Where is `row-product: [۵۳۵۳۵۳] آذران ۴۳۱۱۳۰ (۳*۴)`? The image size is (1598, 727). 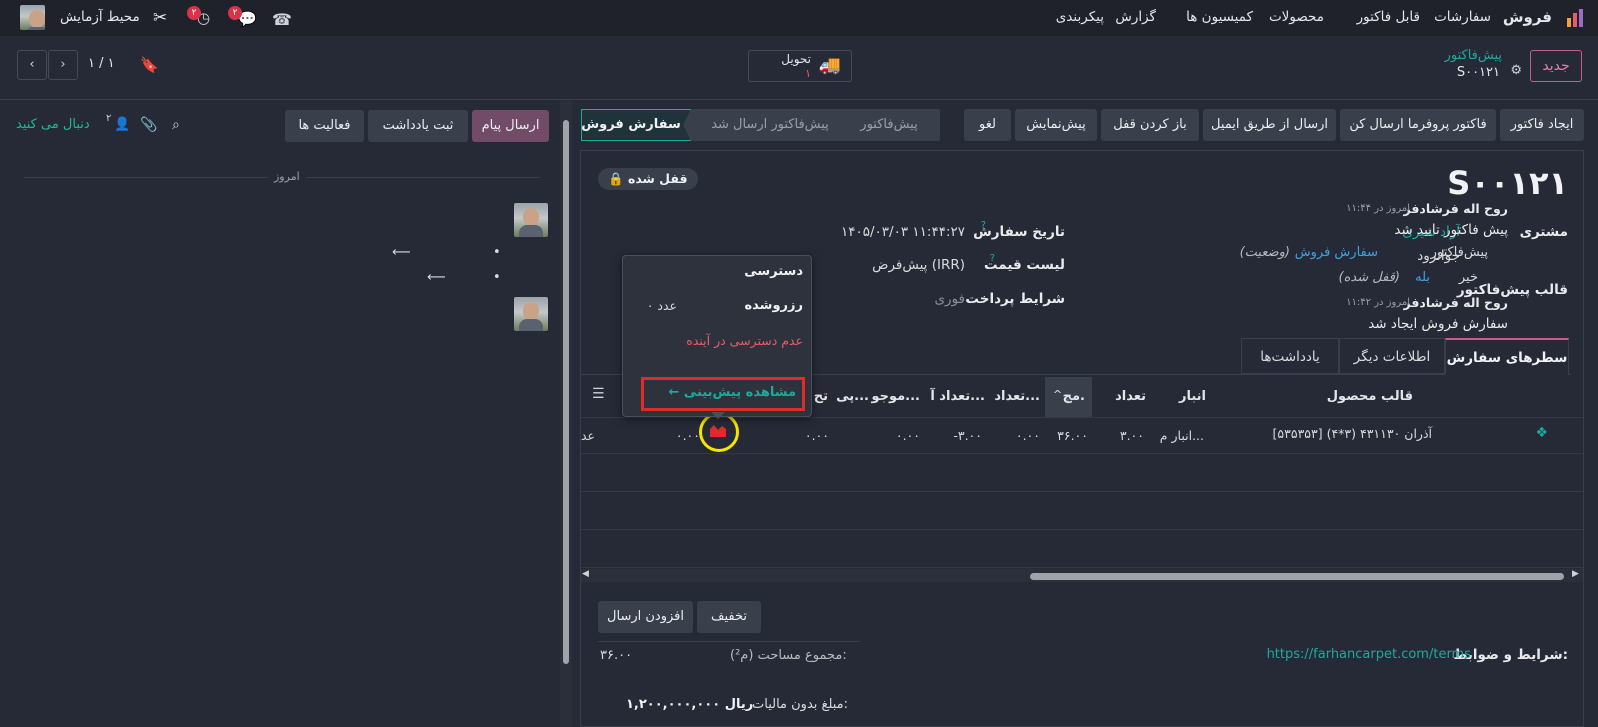
row-product: [۵۳۵۳۵۳] آذران ۴۳۱۱۳۰ (۳*۴) is located at coordinates (1352, 433).